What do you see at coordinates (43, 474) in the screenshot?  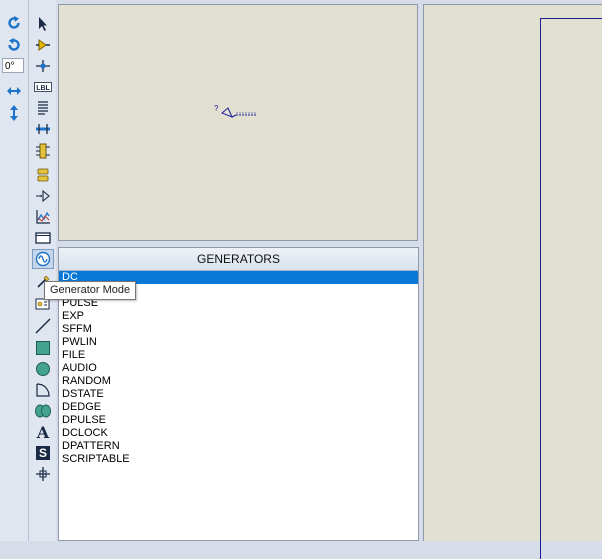 I see `marker-icon` at bounding box center [43, 474].